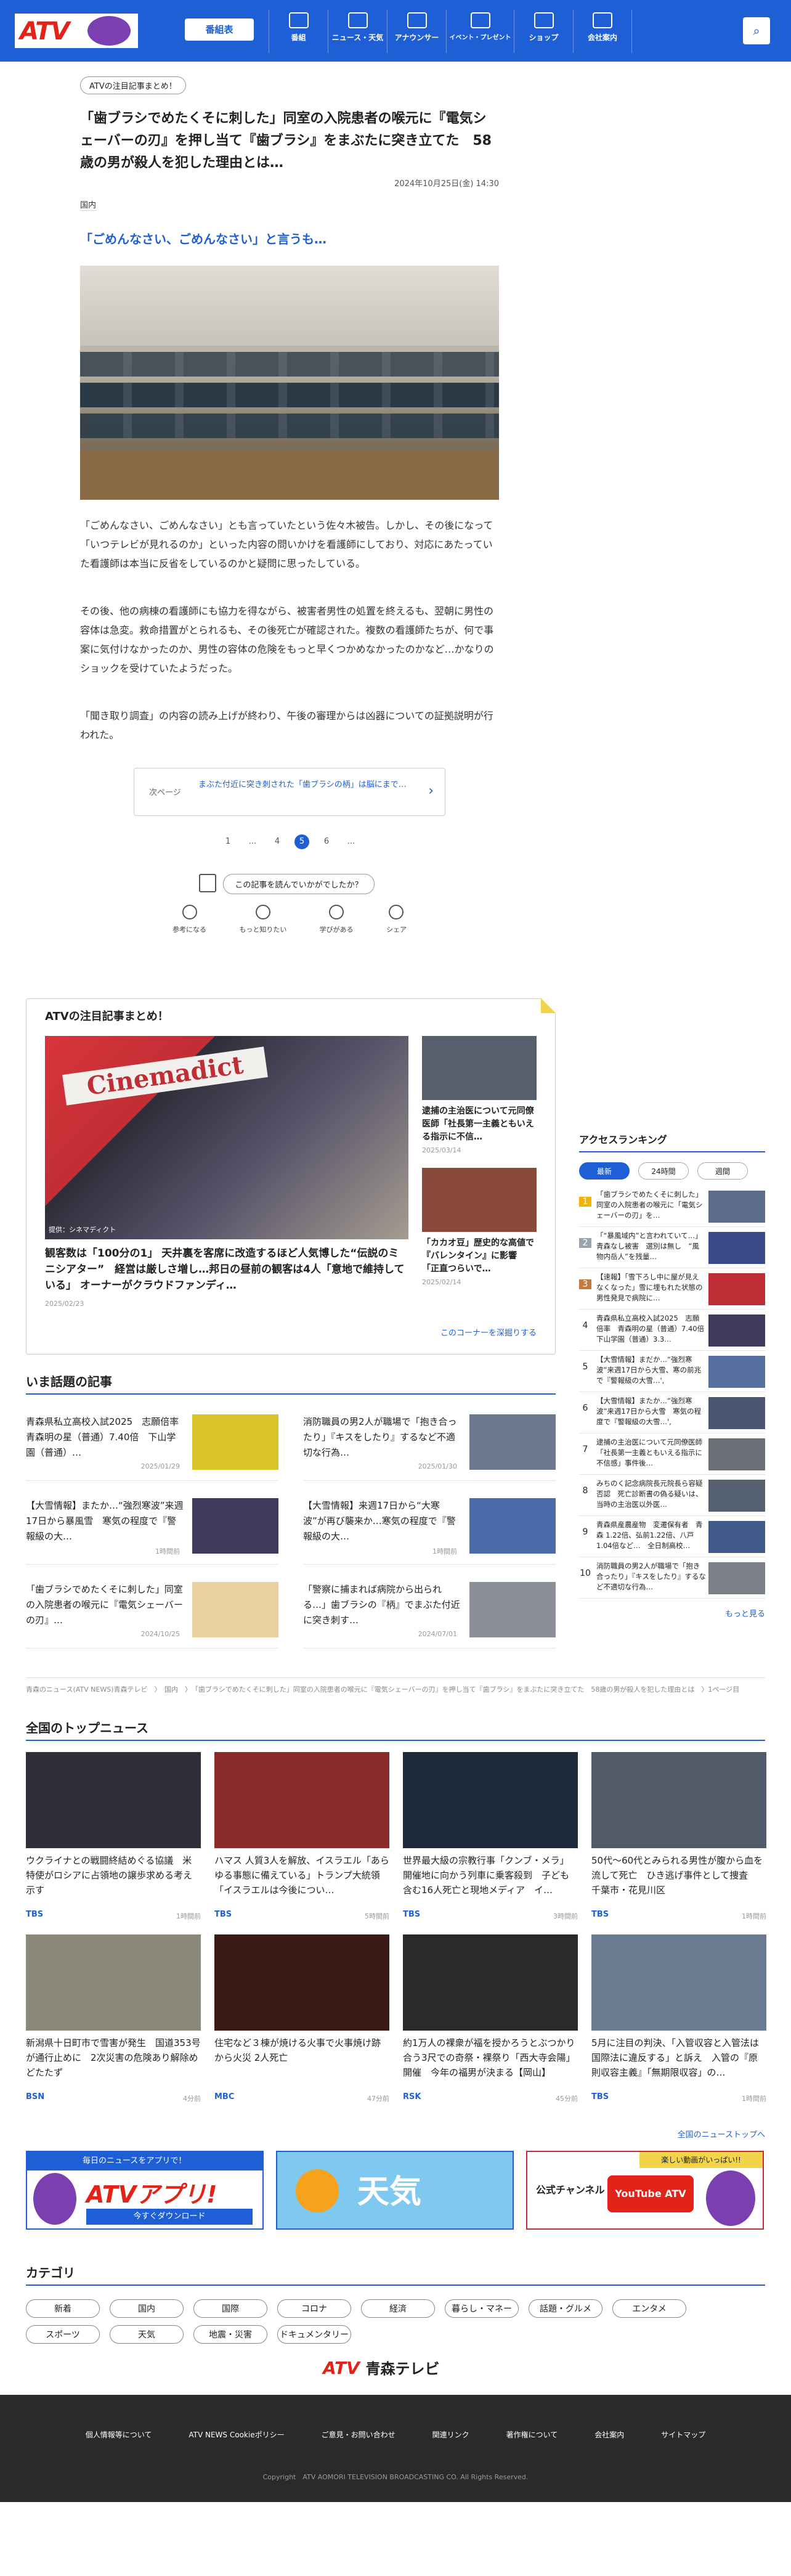 The image size is (791, 2576). Describe the element at coordinates (585, 1326) in the screenshot. I see `rank-number: 4` at that location.